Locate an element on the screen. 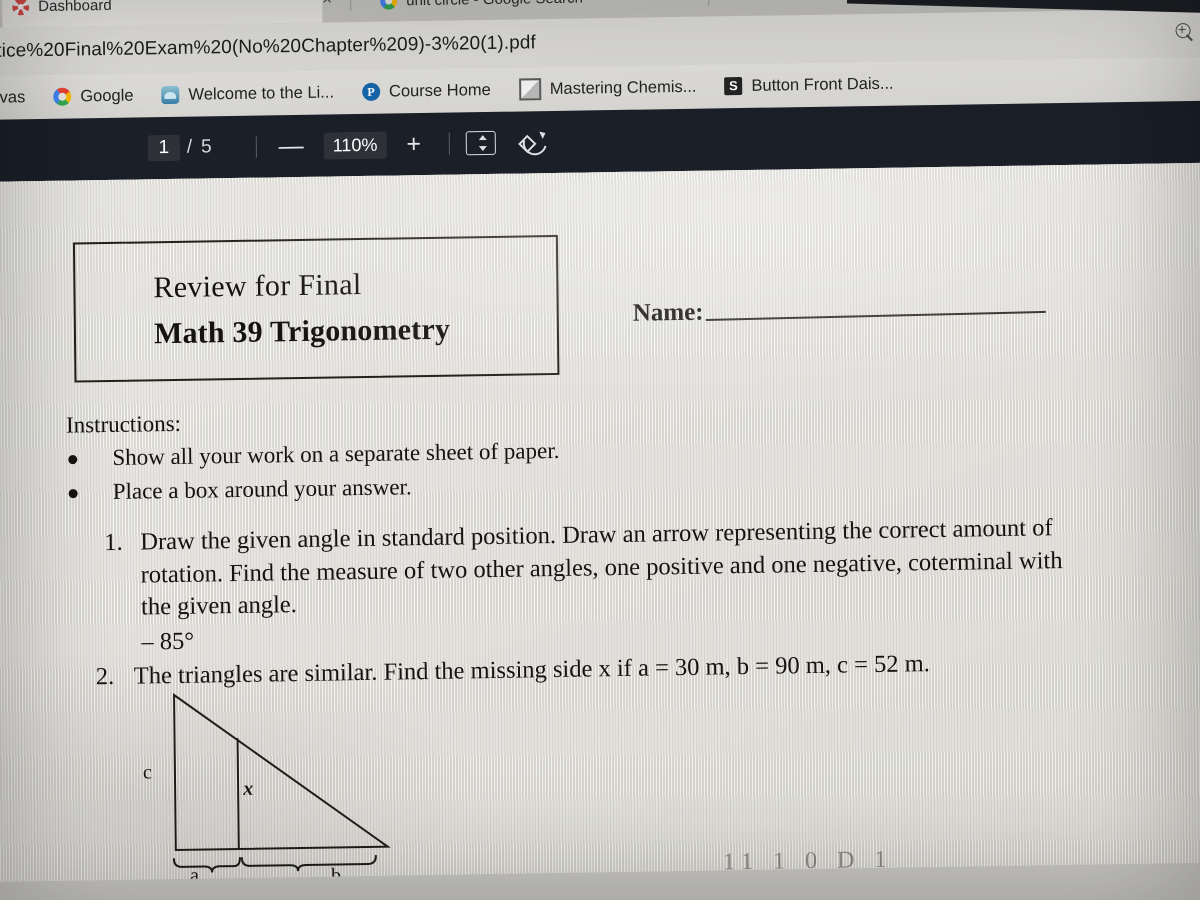  new-tab-button: + is located at coordinates (741, 4).